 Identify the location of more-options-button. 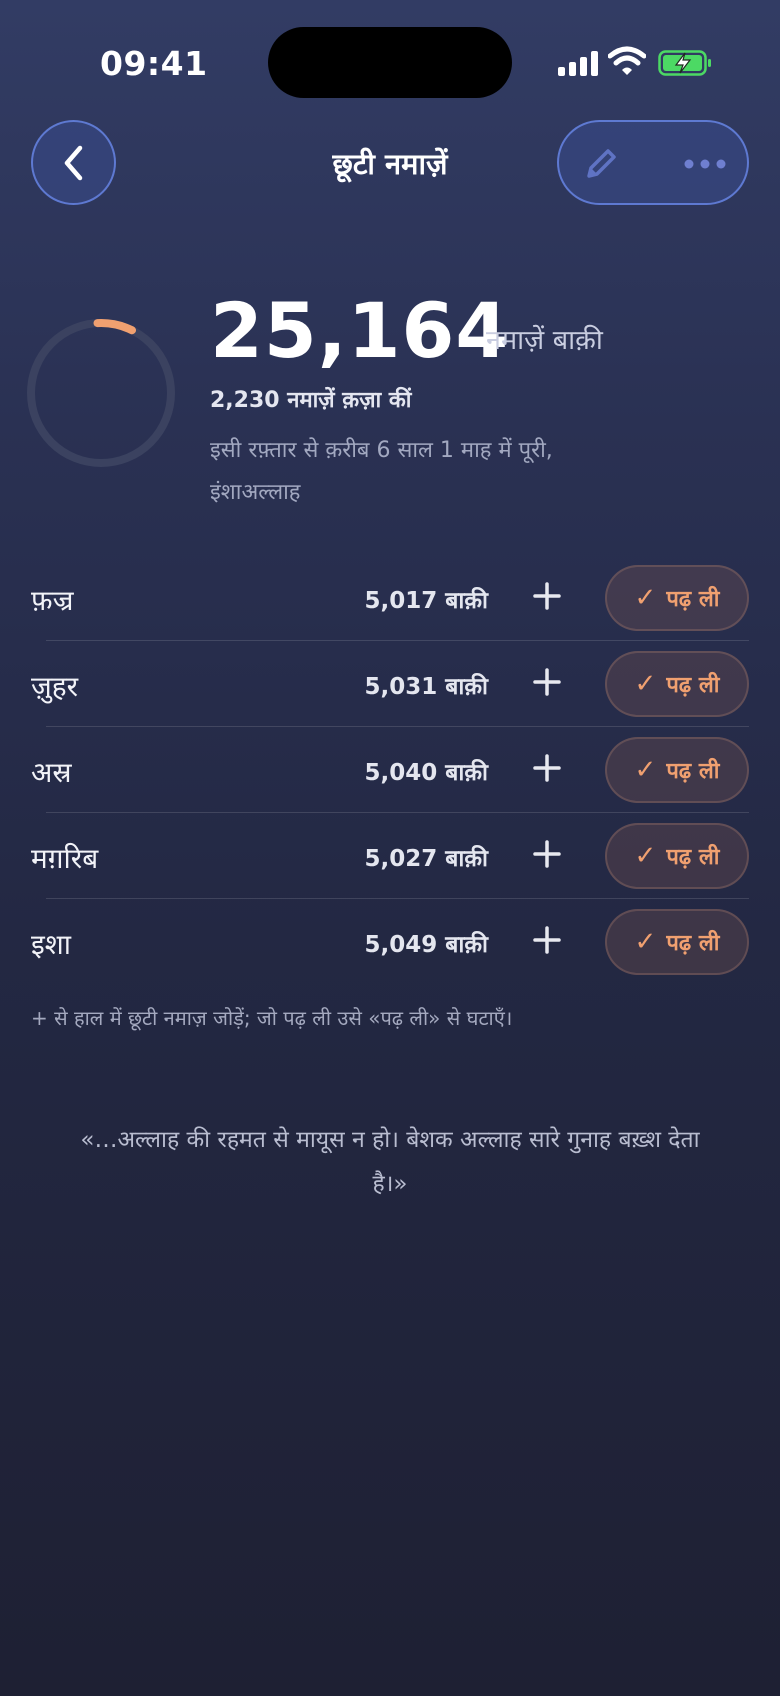
(705, 164).